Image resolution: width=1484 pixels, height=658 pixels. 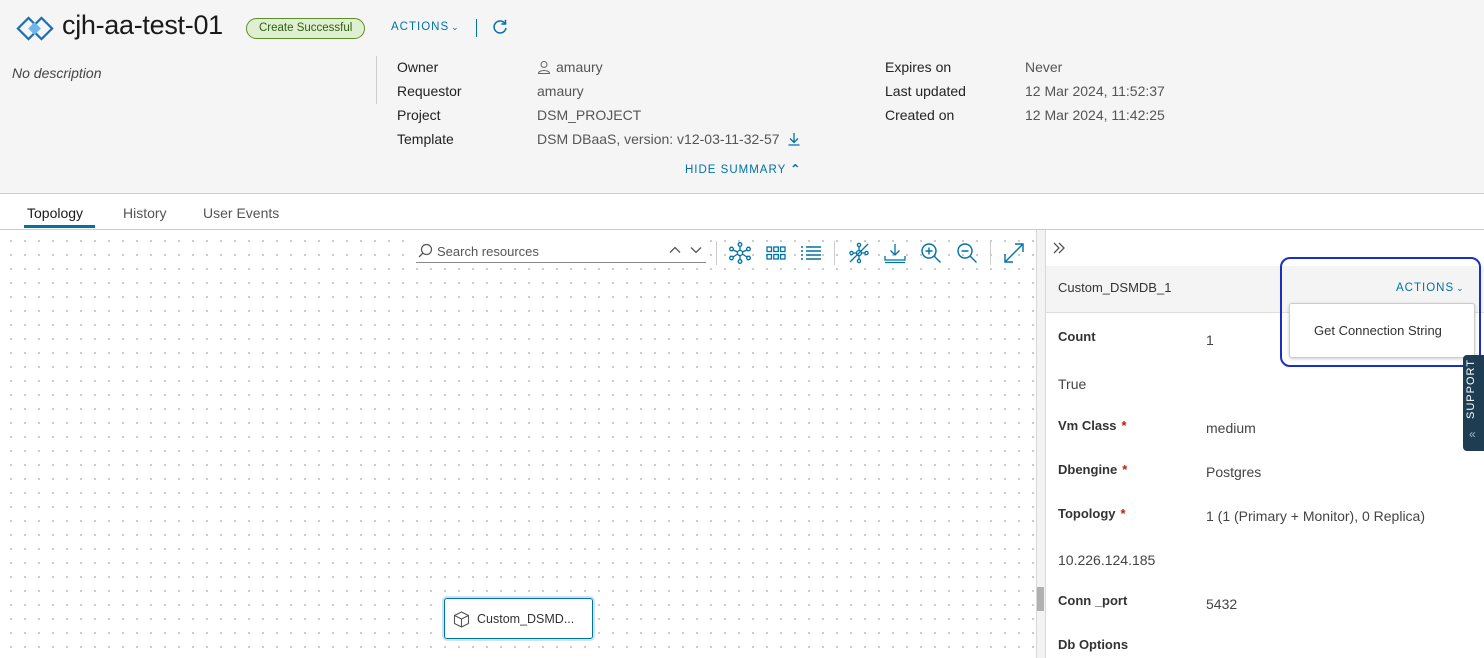 What do you see at coordinates (1231, 428) in the screenshot?
I see `vm-class-value: medium` at bounding box center [1231, 428].